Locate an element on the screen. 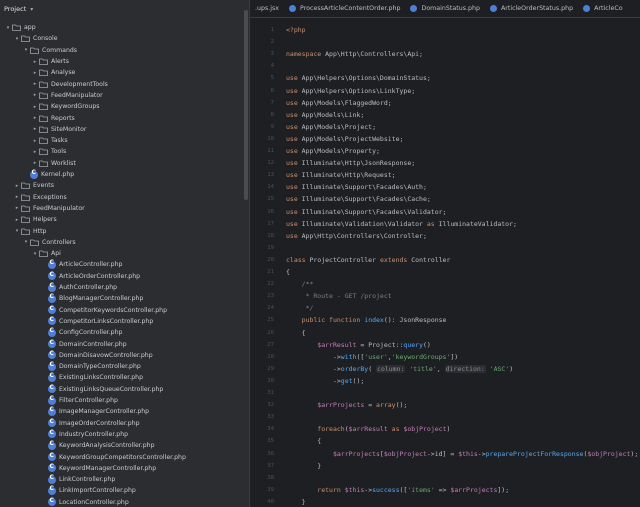  tree-file: ▸CompetitorKeywordsController.php is located at coordinates (124, 310).